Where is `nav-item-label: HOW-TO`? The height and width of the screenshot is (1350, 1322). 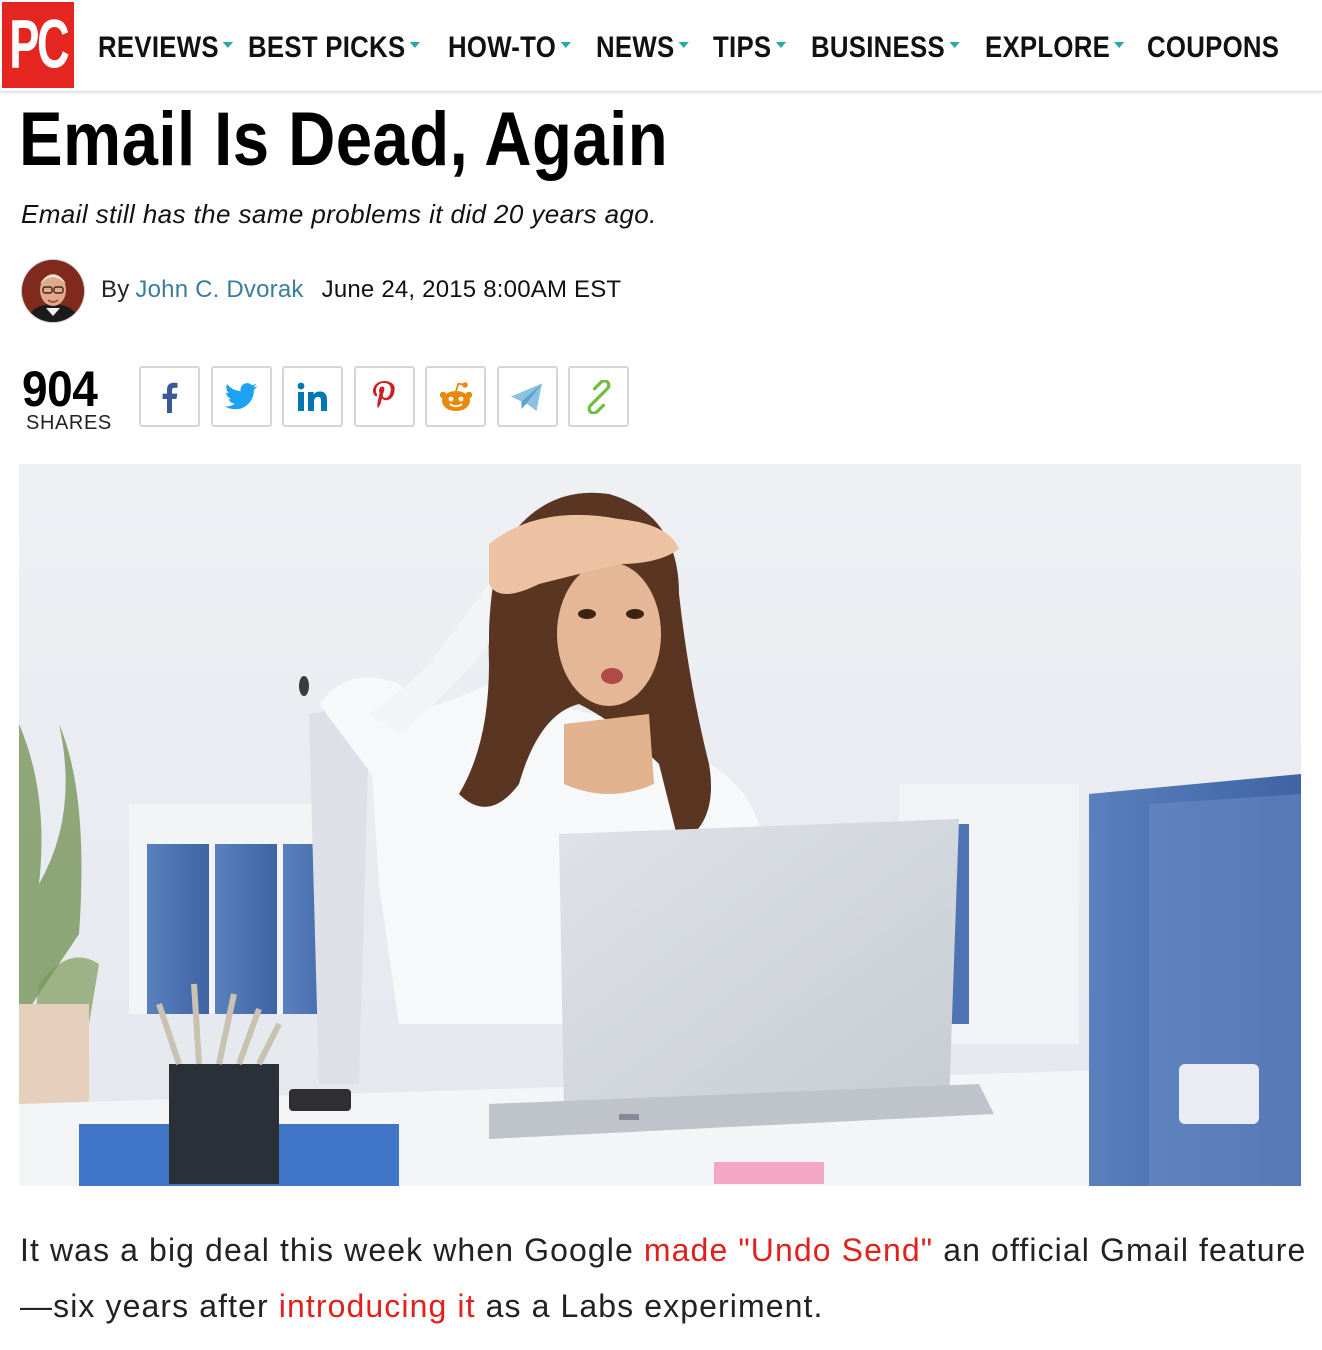 nav-item-label: HOW-TO is located at coordinates (502, 47).